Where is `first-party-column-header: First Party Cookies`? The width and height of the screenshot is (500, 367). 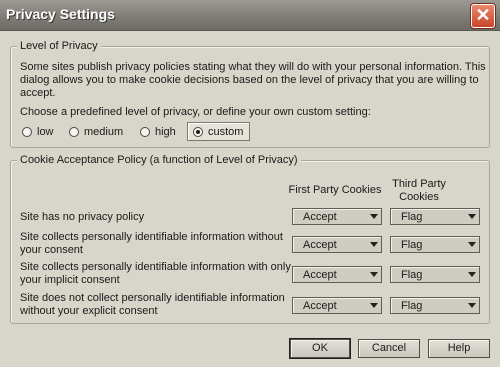 first-party-column-header: First Party Cookies is located at coordinates (335, 190).